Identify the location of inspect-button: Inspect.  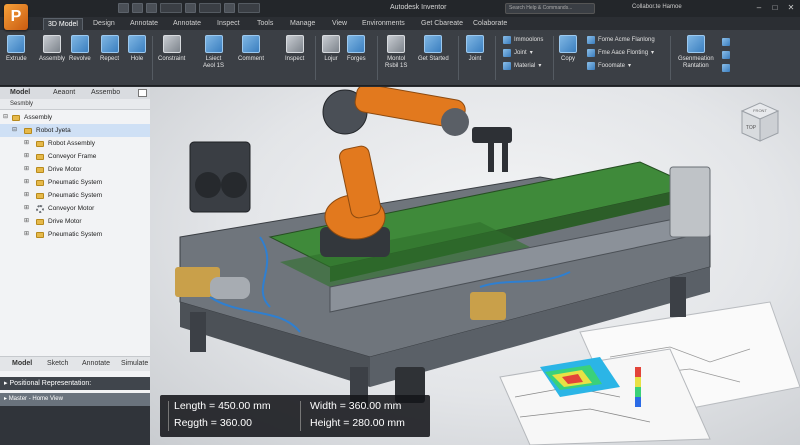
(294, 49).